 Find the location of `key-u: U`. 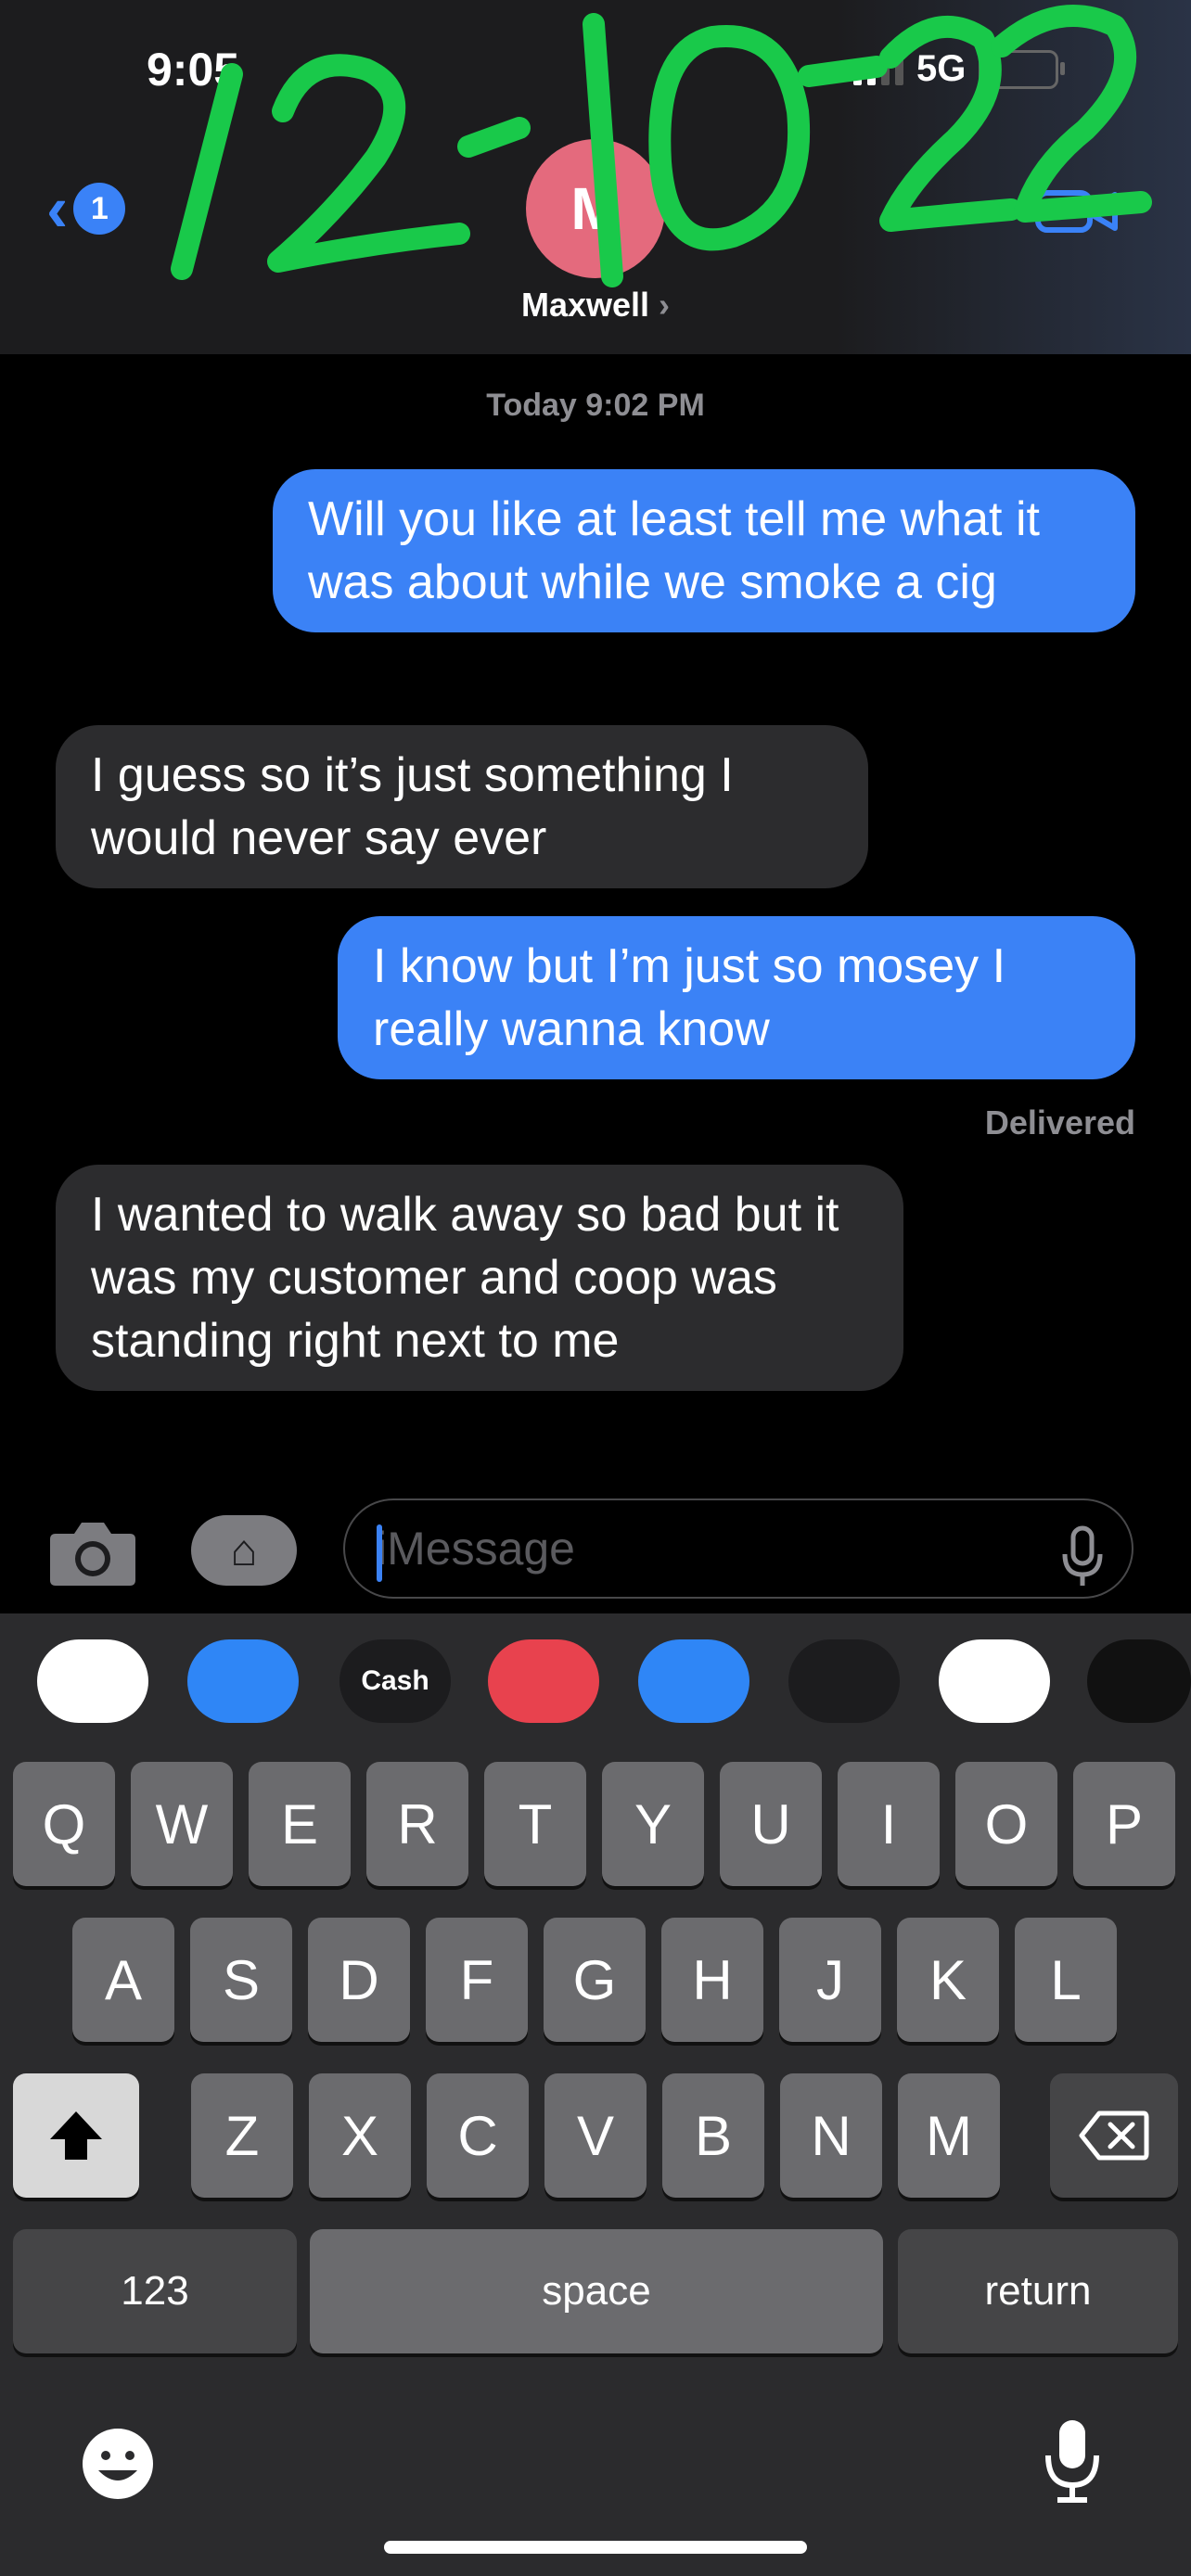

key-u: U is located at coordinates (771, 1824).